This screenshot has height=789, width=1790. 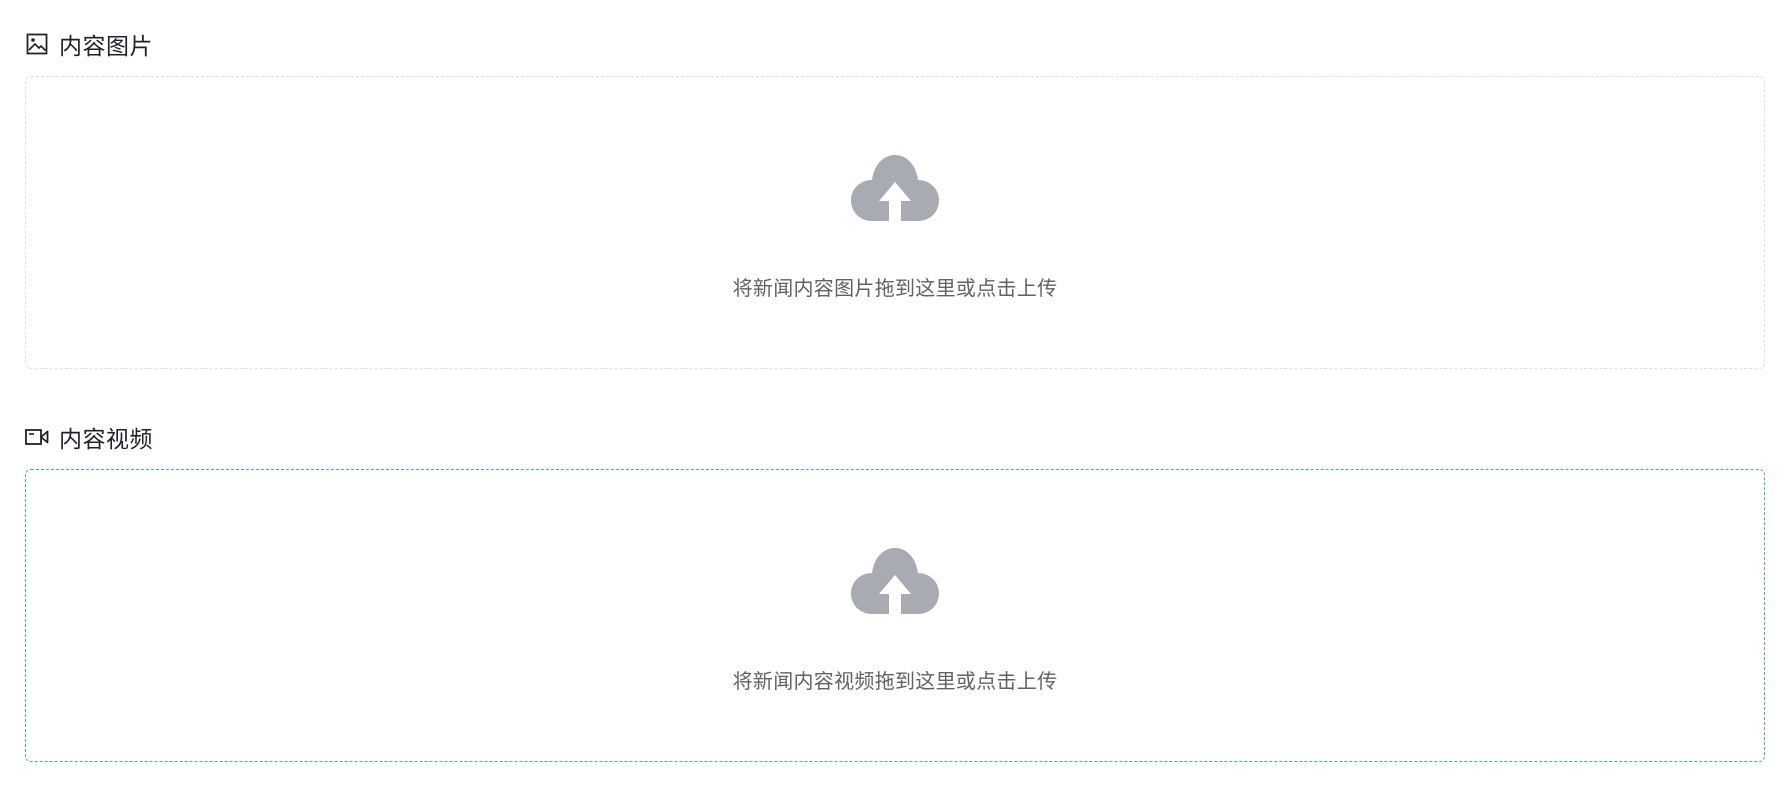 What do you see at coordinates (106, 47) in the screenshot?
I see `content-images-title: 内容图片` at bounding box center [106, 47].